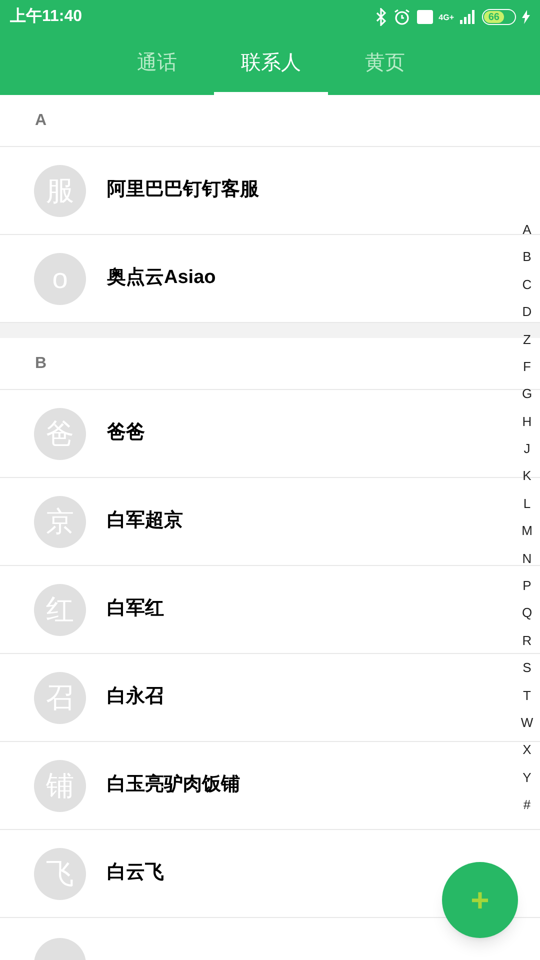  I want to click on index-letter: P, so click(527, 586).